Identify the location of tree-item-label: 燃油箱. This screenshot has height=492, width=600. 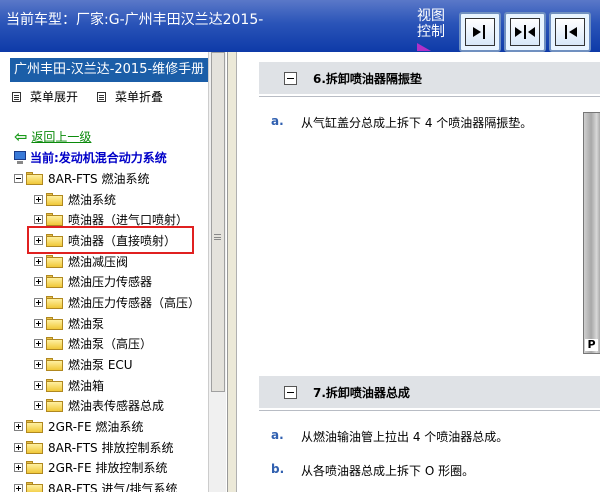
(86, 385).